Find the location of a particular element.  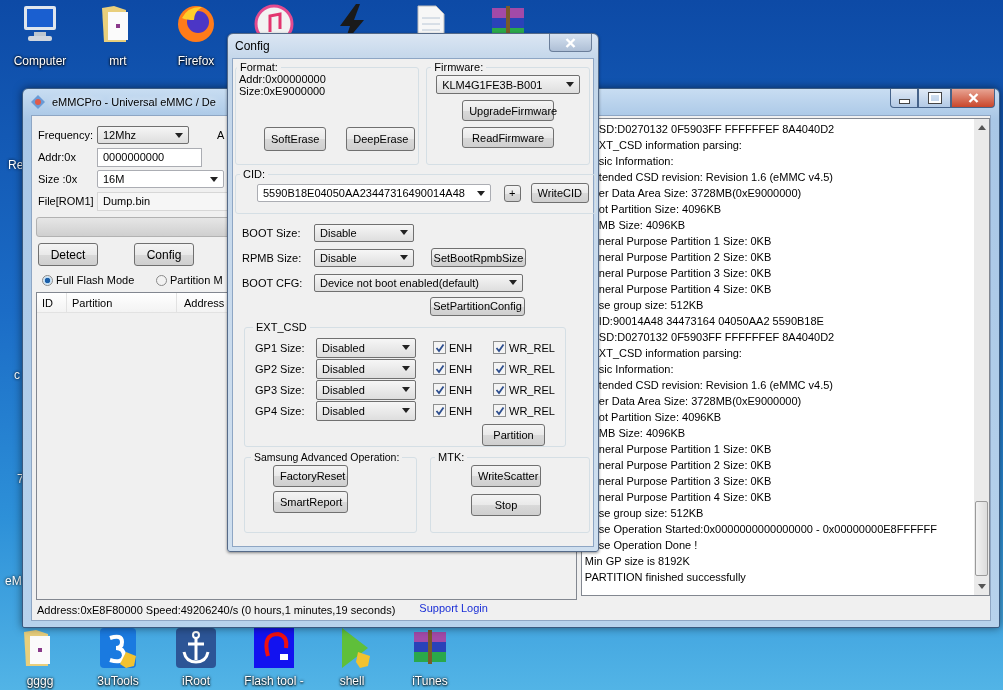

log-line: SD:D0270132 0F5903FF FFFFFFEF 8A4040D2 is located at coordinates (716, 129).